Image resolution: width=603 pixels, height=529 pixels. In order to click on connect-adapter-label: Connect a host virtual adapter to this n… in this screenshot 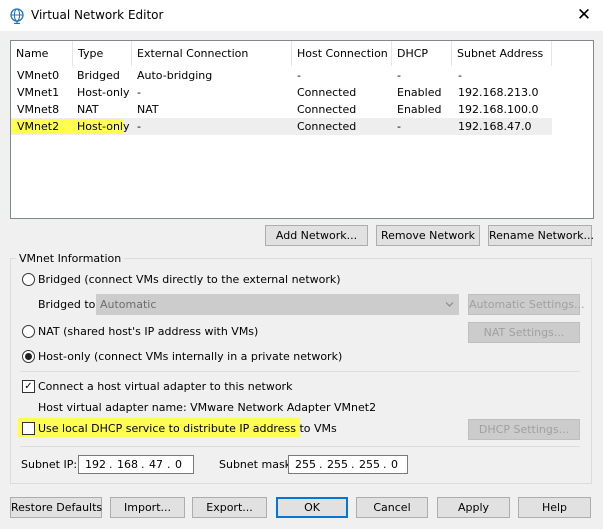, I will do `click(165, 386)`.